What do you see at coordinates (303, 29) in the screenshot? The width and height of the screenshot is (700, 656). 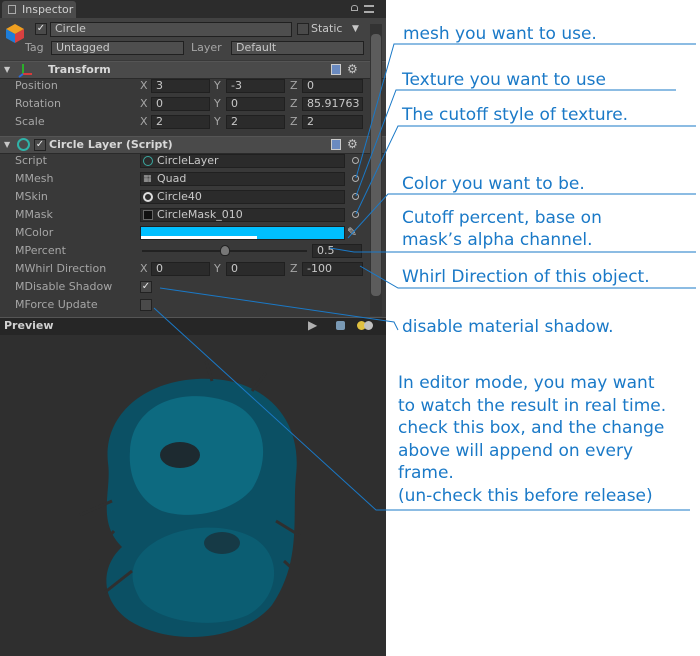 I see `static-checkbox` at bounding box center [303, 29].